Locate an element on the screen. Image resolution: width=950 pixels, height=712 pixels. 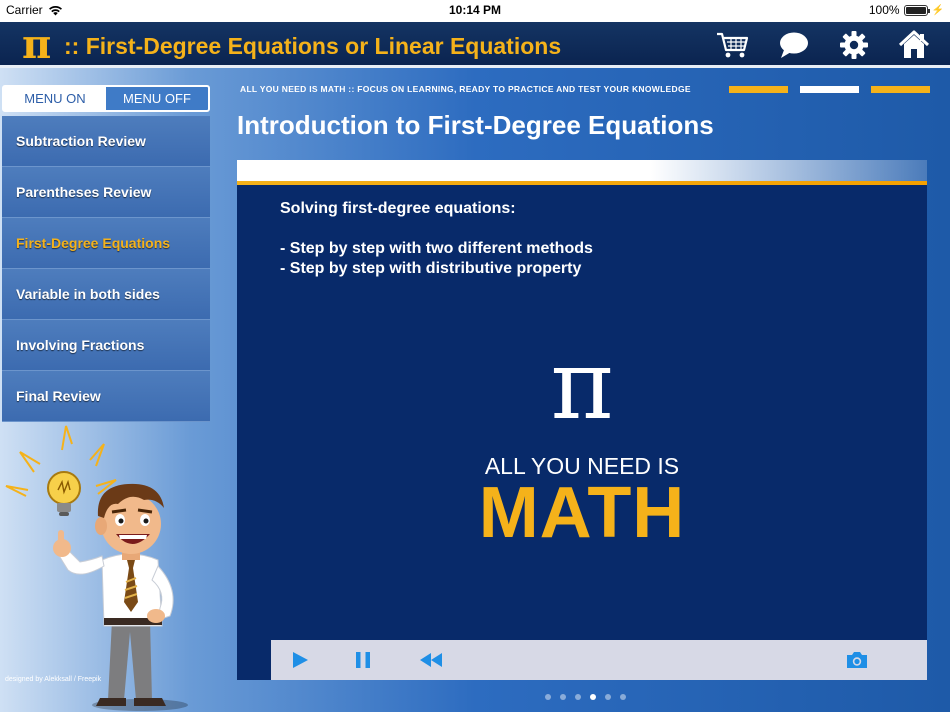
sidebar-item-involving-fractions: Involving Fractions is located at coordinates (106, 345).